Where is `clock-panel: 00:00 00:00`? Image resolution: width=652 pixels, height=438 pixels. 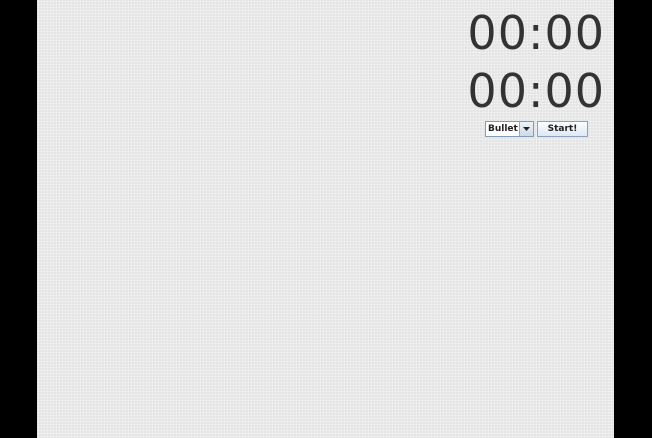 clock-panel: 00:00 00:00 is located at coordinates (530, 62).